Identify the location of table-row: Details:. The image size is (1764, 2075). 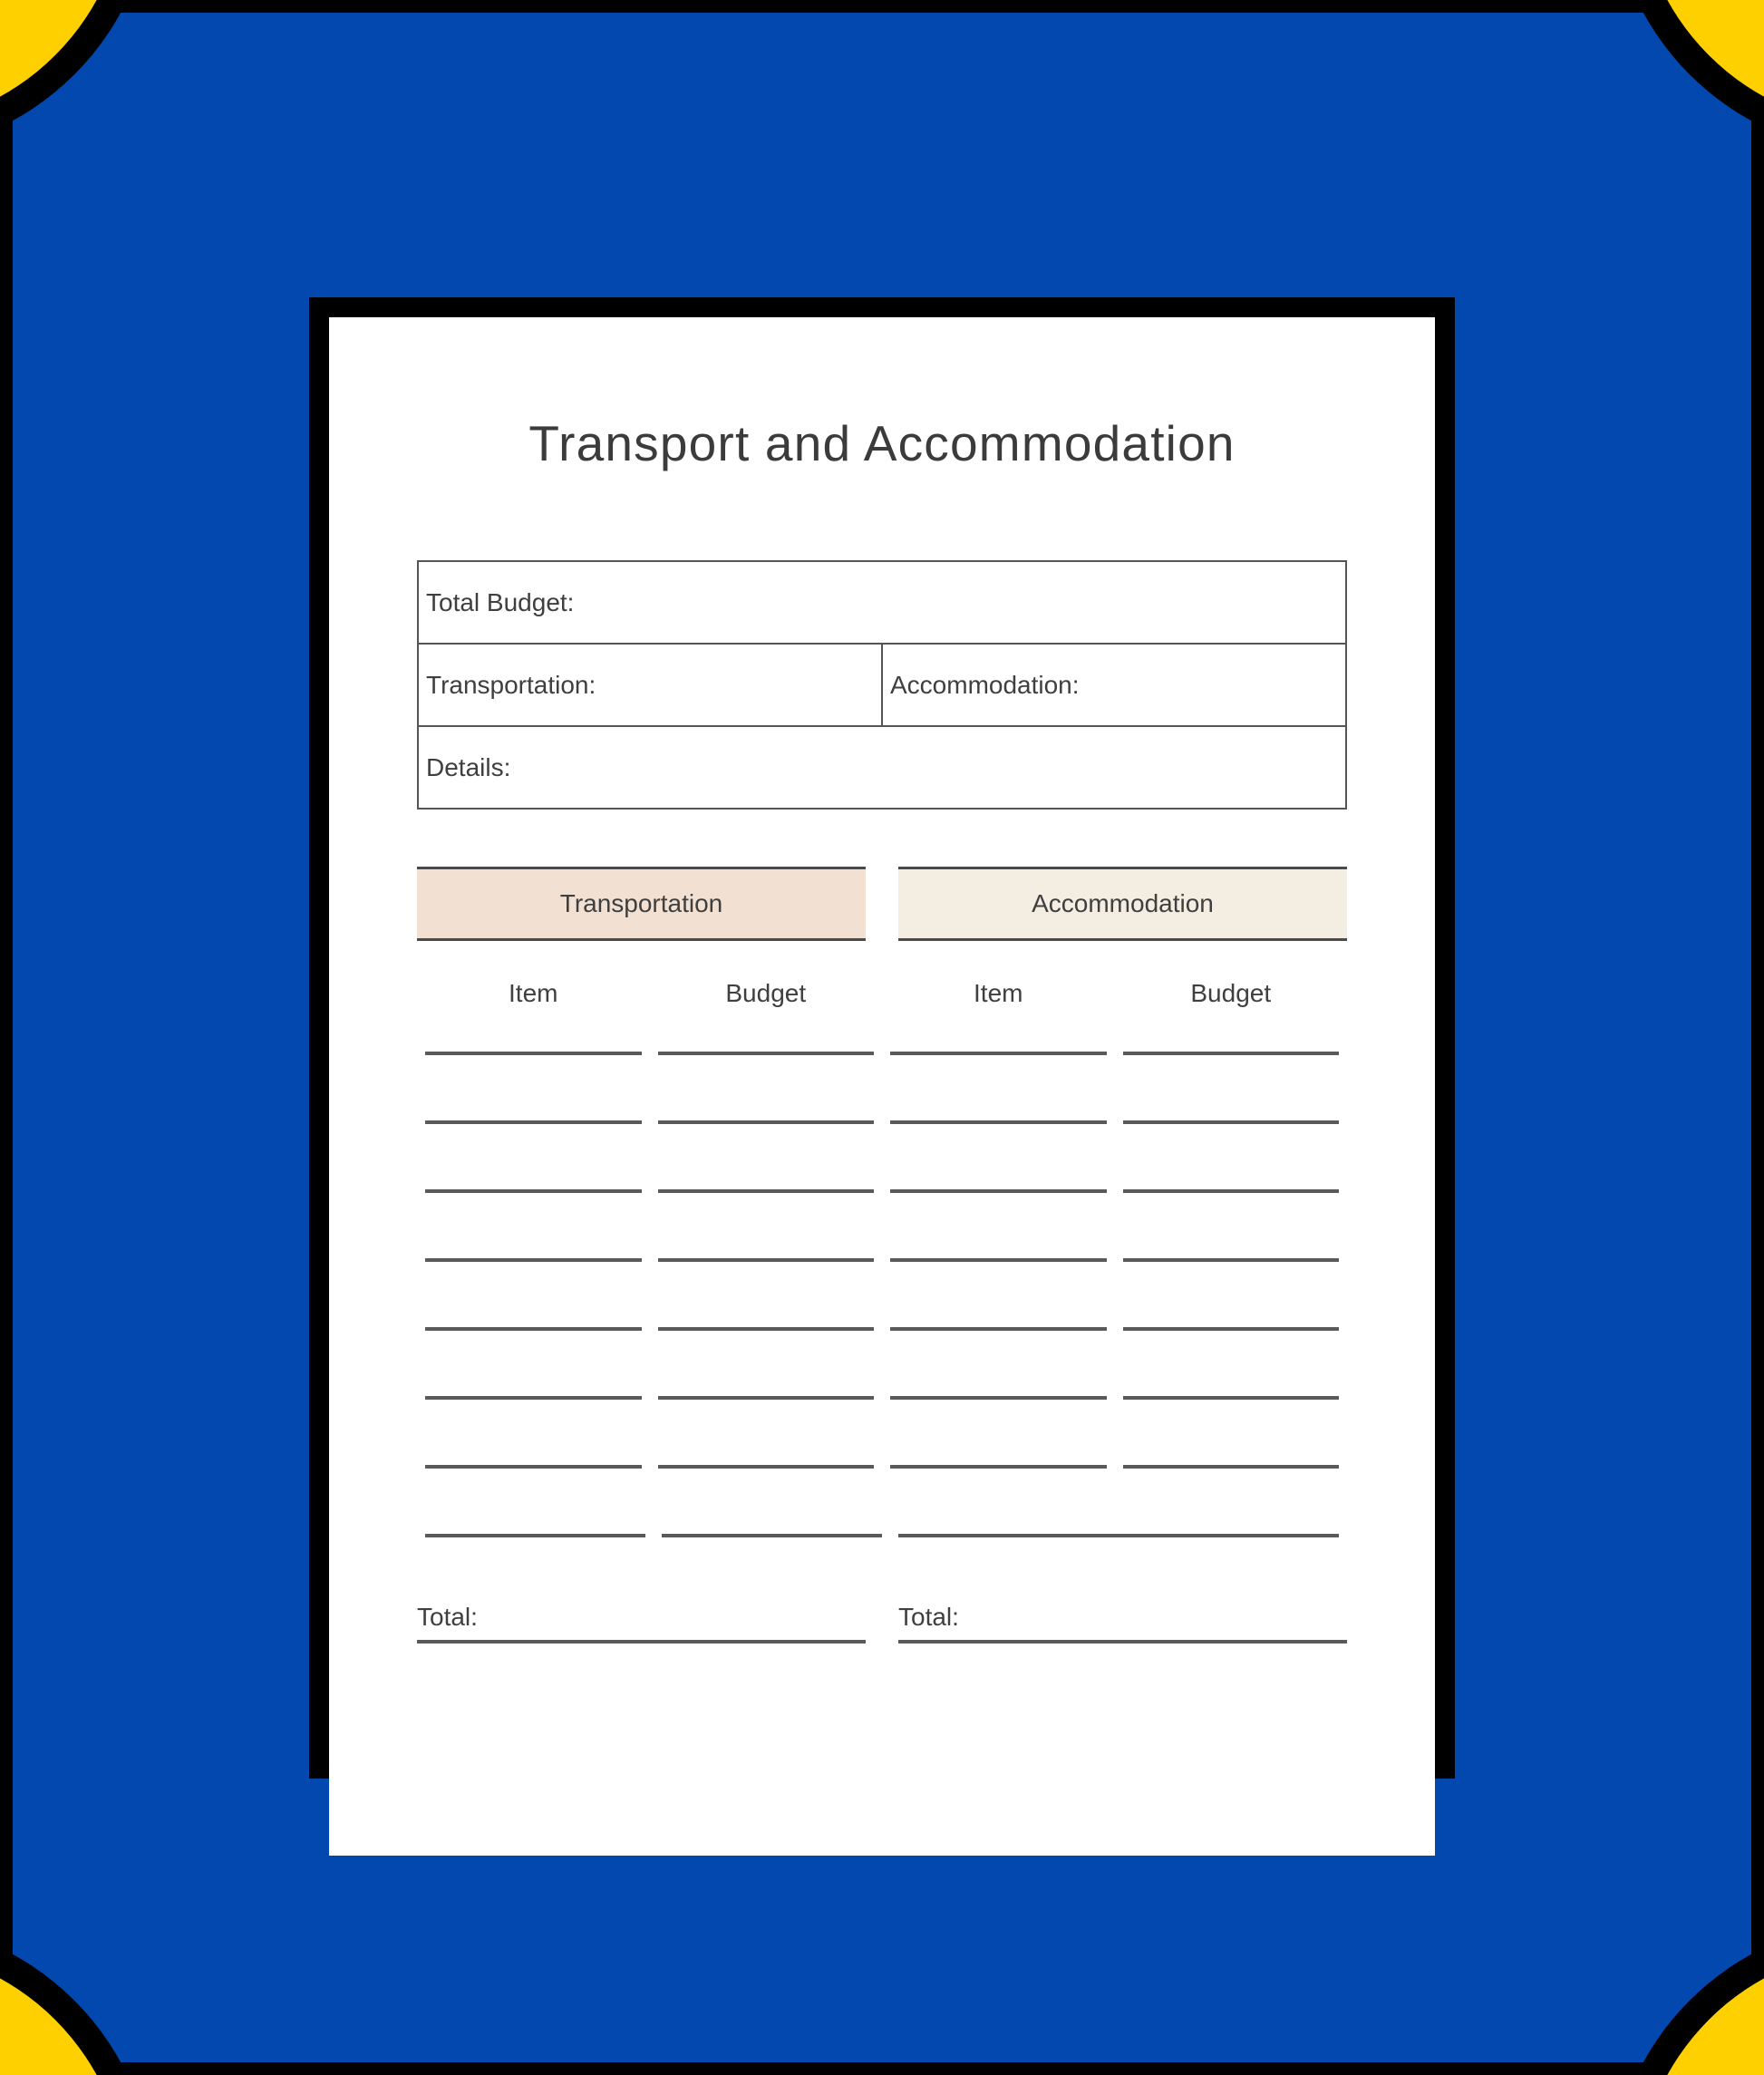
(882, 767).